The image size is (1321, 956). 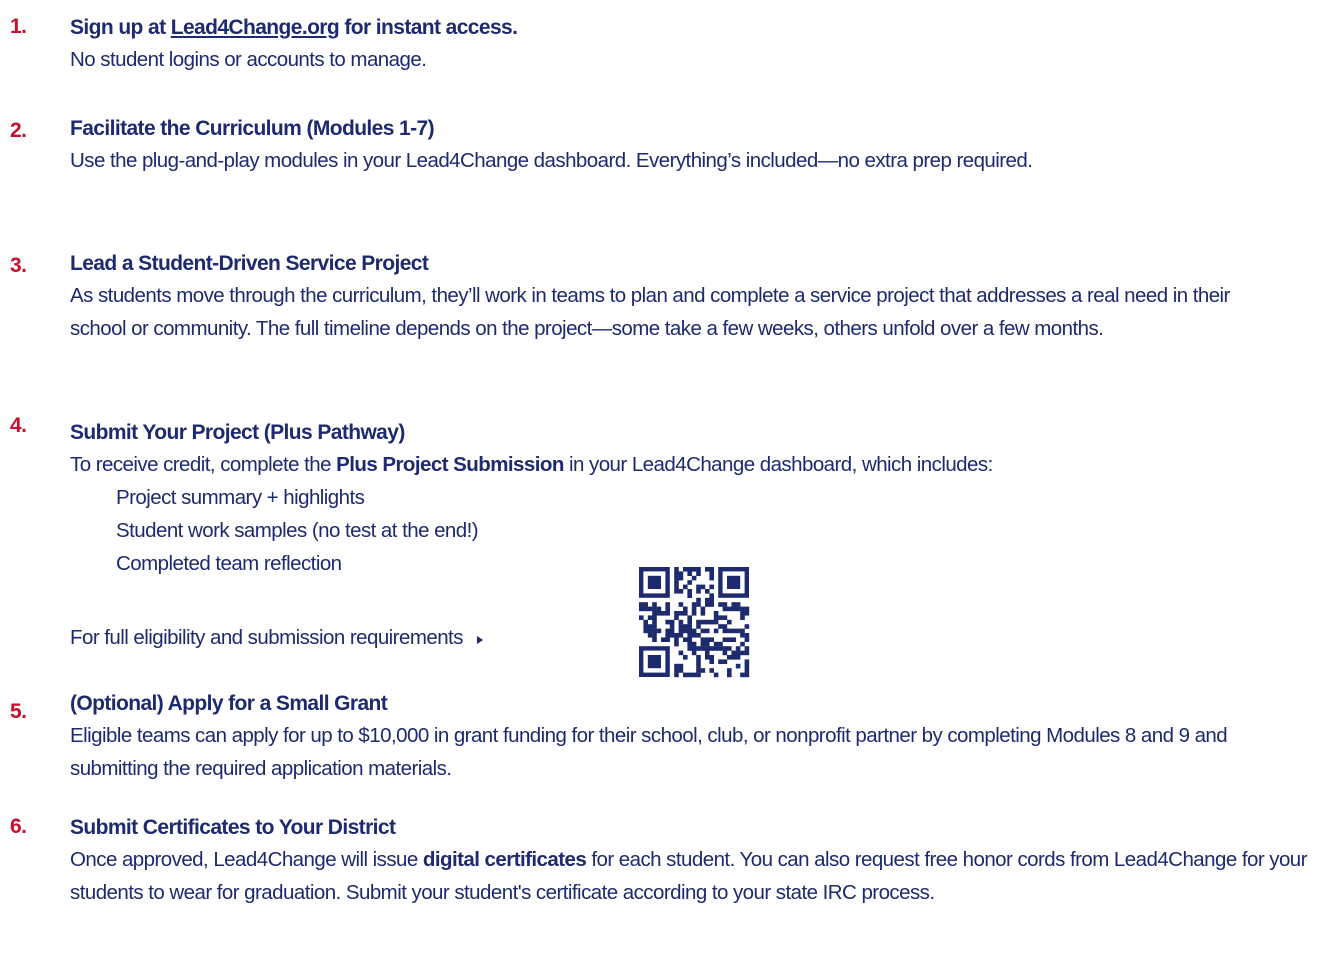 What do you see at coordinates (18, 711) in the screenshot?
I see `step-number: 5.` at bounding box center [18, 711].